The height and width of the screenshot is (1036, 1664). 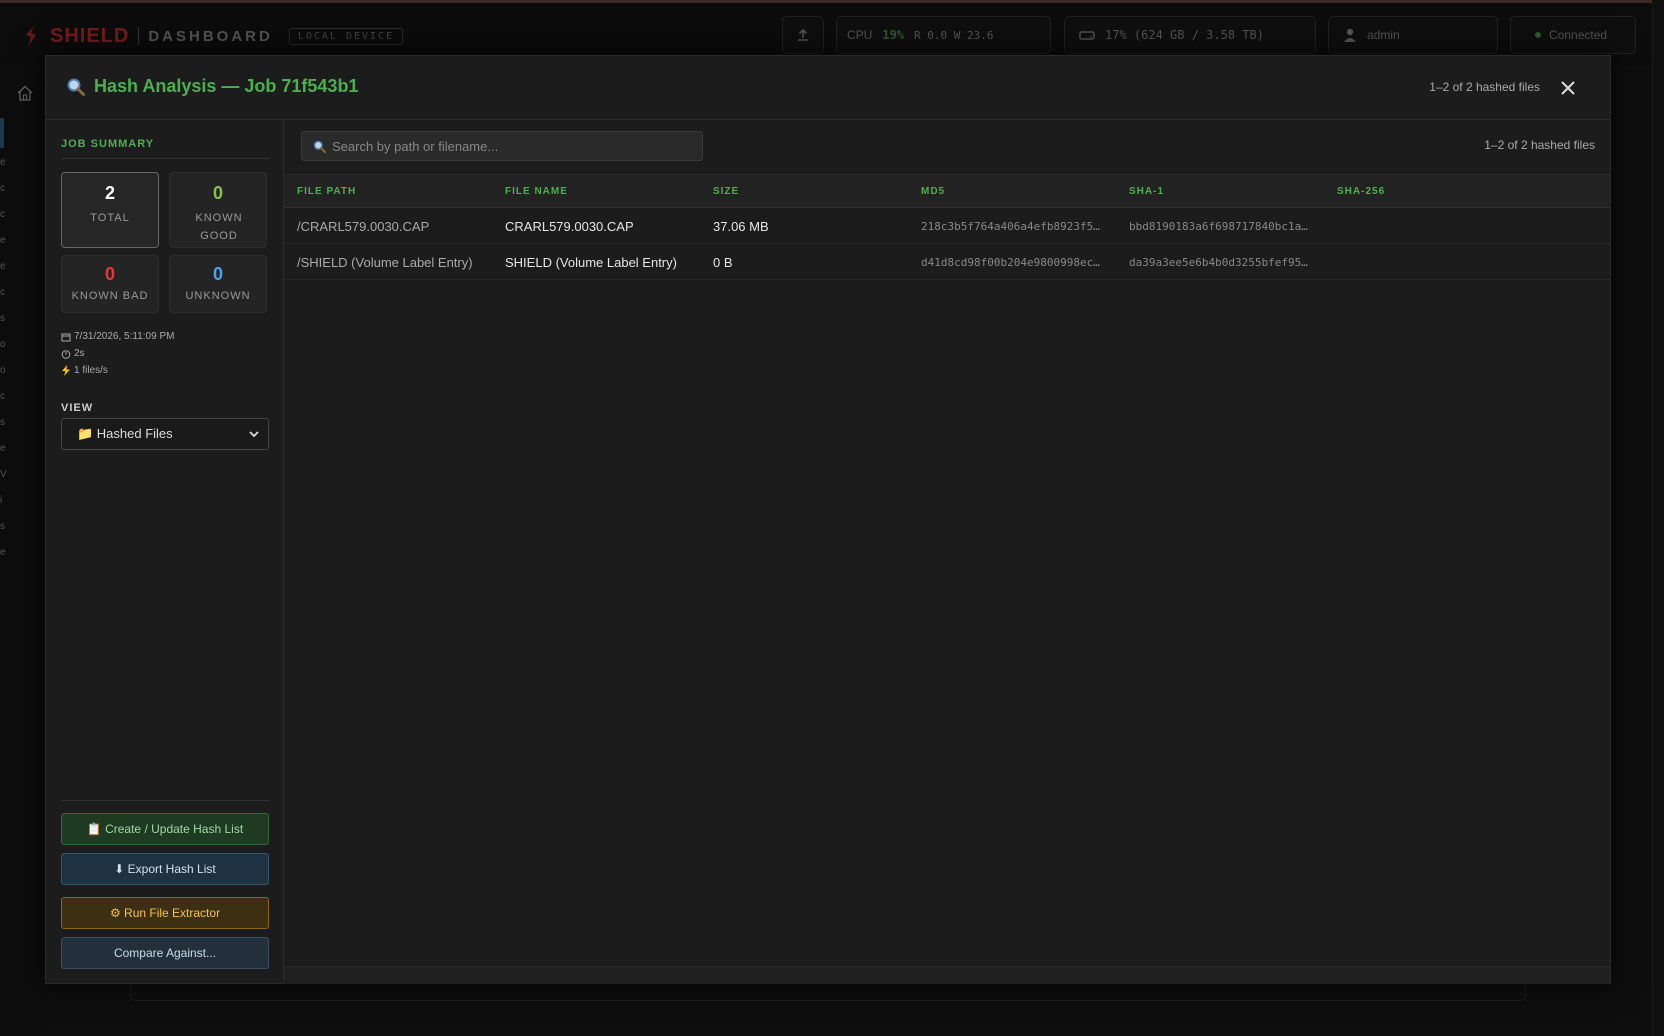 I want to click on brand-divider, so click(x=139, y=36).